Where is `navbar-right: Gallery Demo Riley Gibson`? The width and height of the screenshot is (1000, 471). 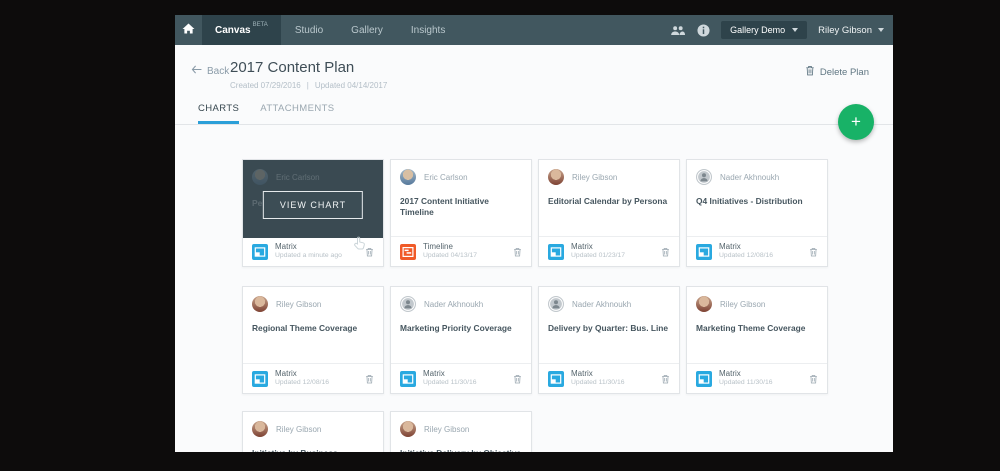 navbar-right: Gallery Demo Riley Gibson is located at coordinates (781, 30).